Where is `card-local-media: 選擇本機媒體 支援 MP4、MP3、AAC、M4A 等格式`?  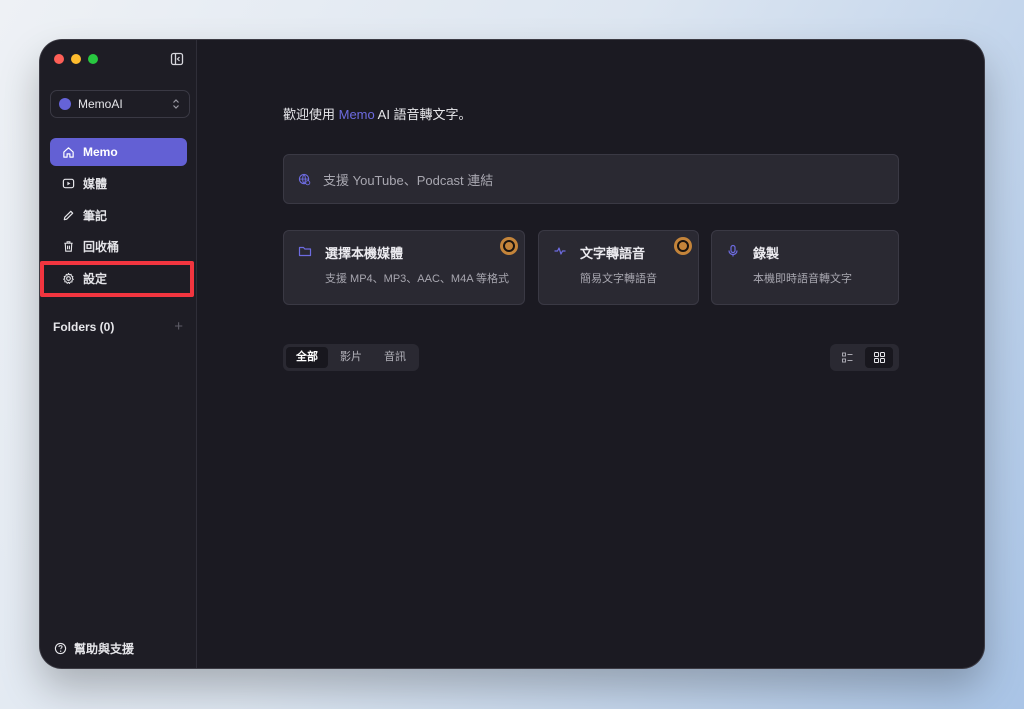
card-local-media: 選擇本機媒體 支援 MP4、MP3、AAC、M4A 等格式 is located at coordinates (404, 267).